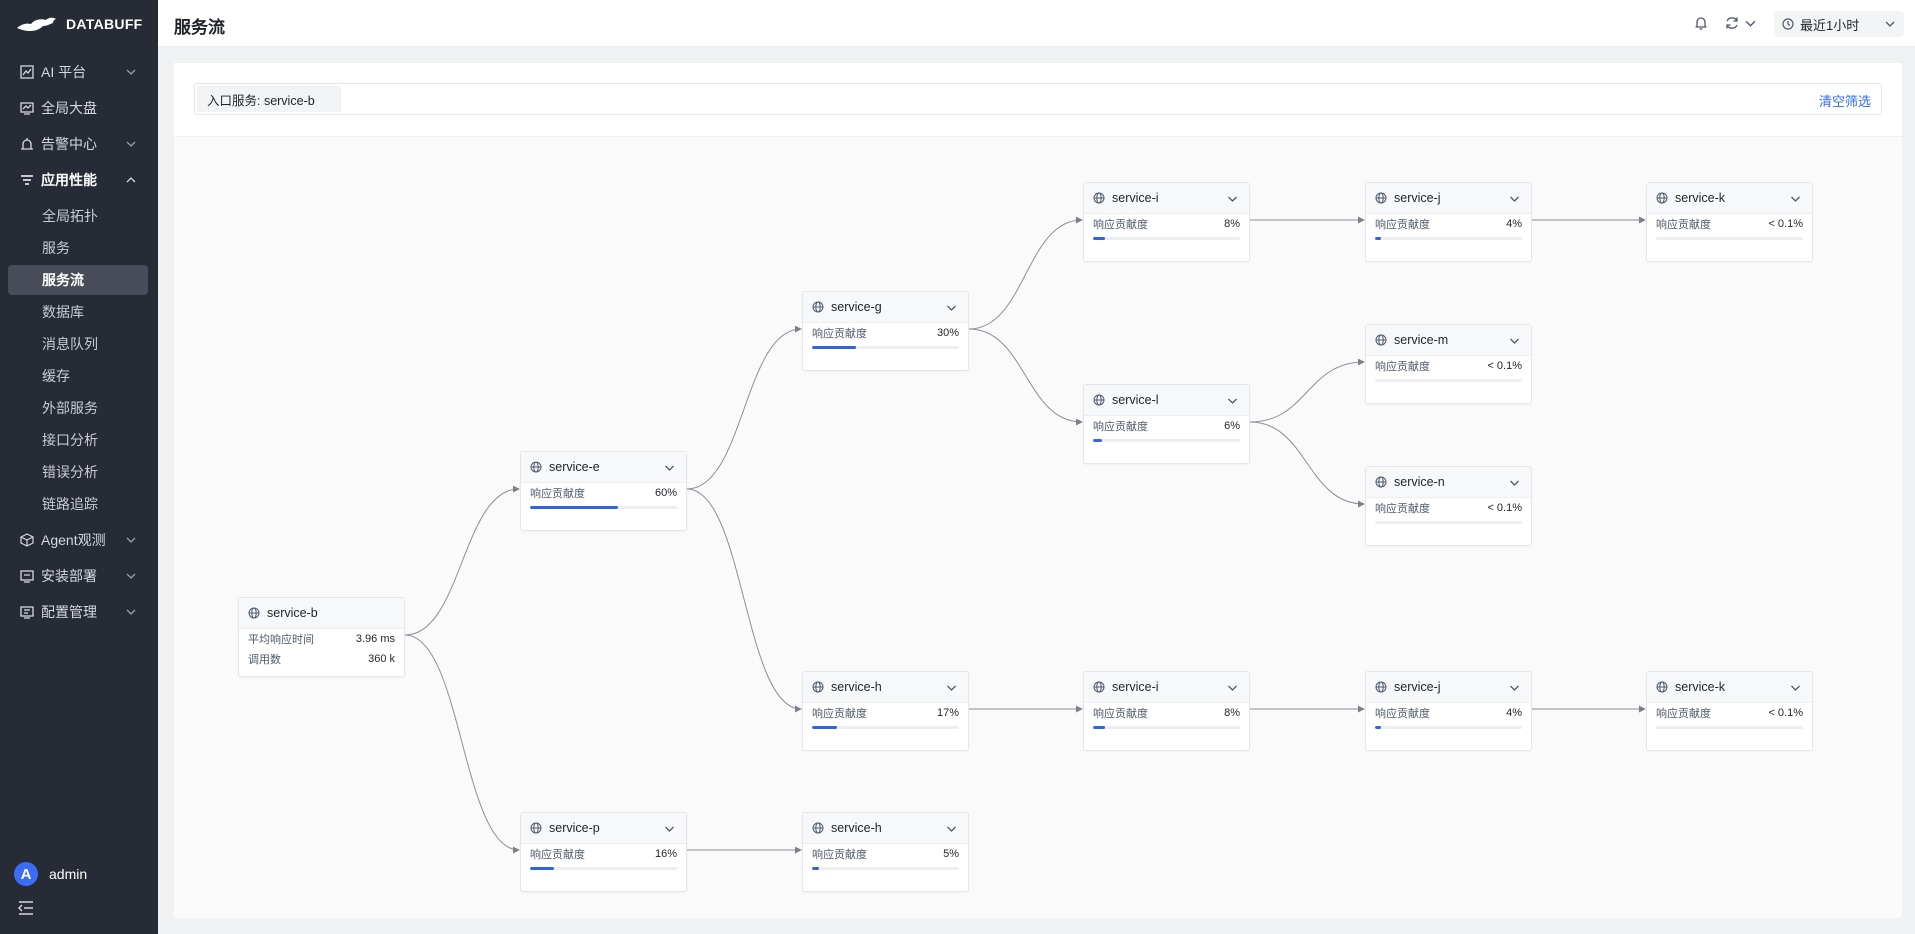  Describe the element at coordinates (1845, 100) in the screenshot. I see `clear-filter-link: 清空筛选` at that location.